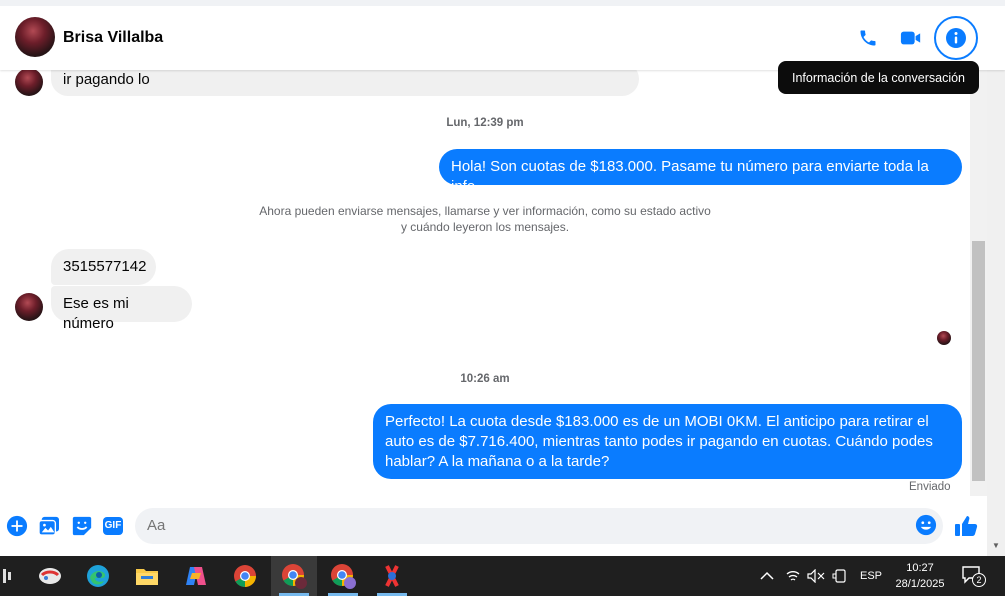  I want to click on clock-time: 10:27, so click(920, 568).